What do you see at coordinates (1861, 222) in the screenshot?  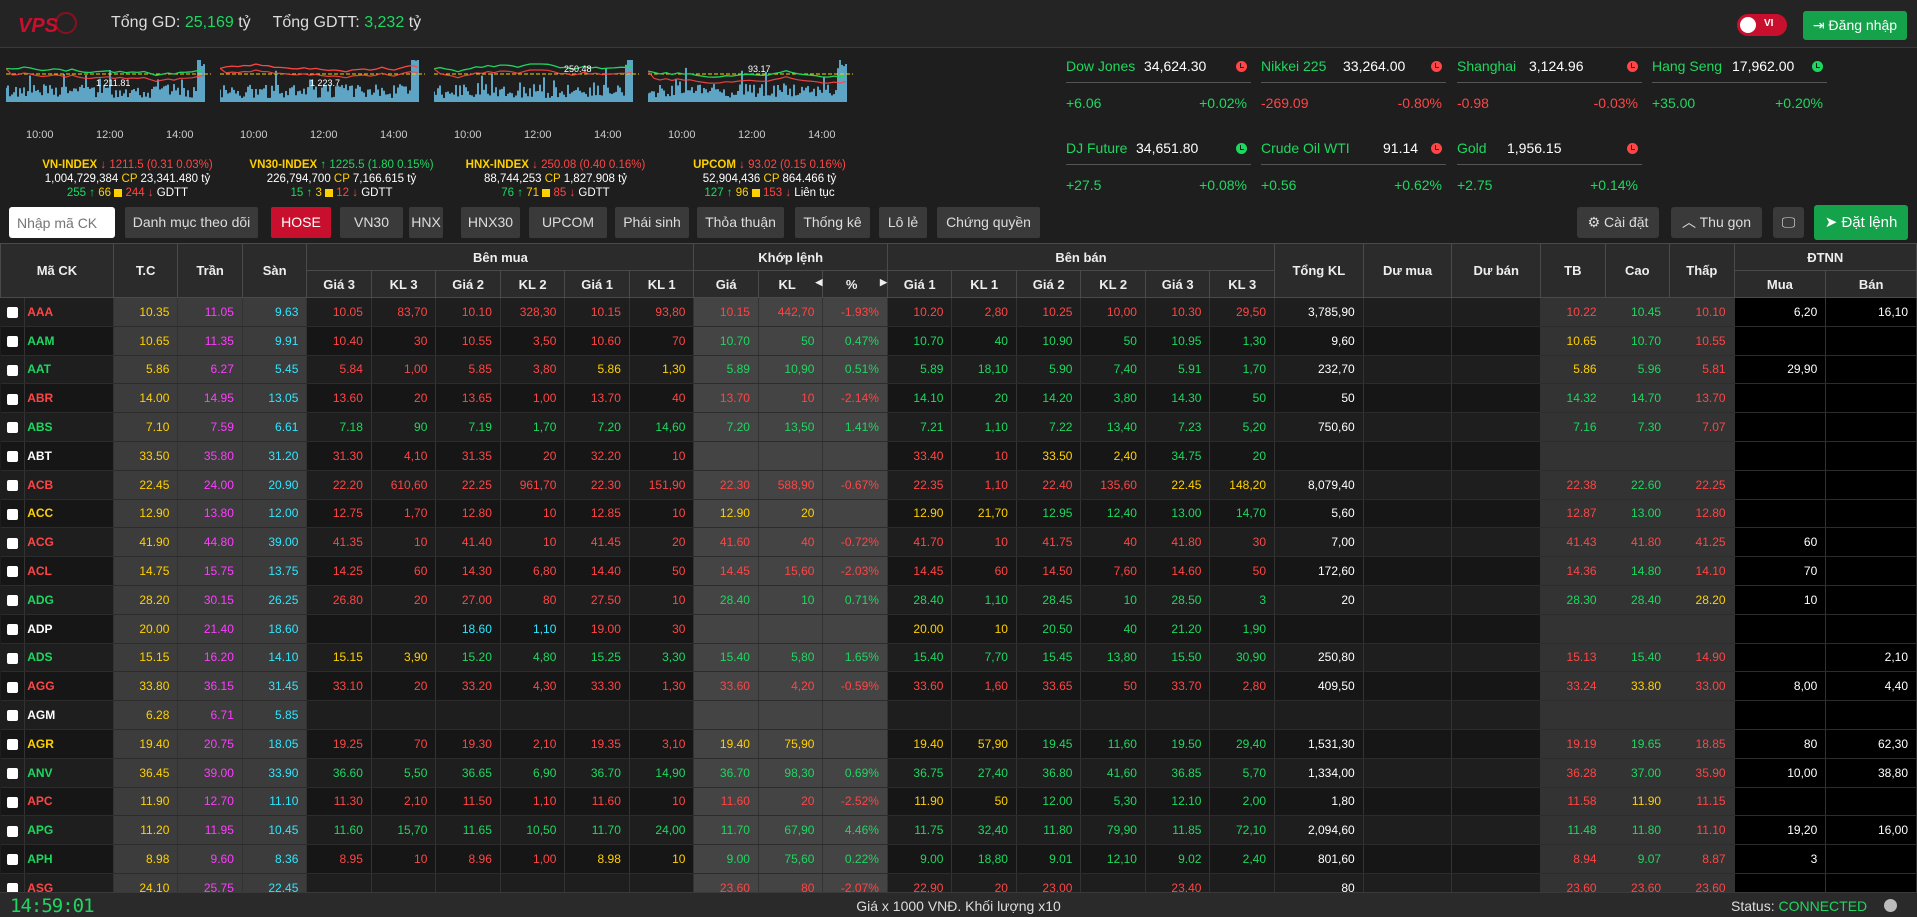 I see `place-order-button: ➤ Đặt lệnh` at bounding box center [1861, 222].